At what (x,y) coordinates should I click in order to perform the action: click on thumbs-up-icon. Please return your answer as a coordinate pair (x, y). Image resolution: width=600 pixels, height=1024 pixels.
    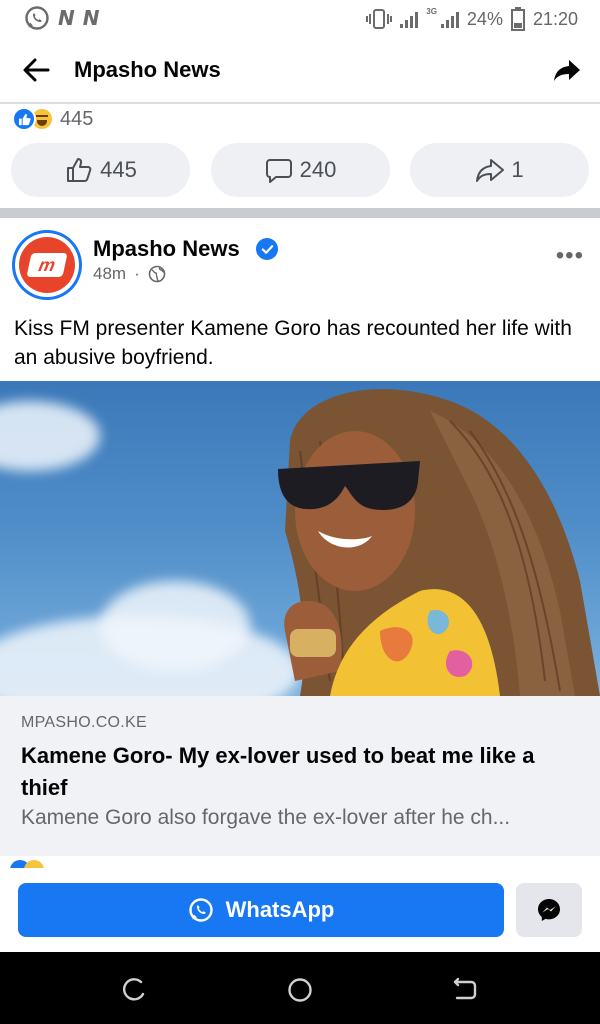
    Looking at the image, I should click on (79, 170).